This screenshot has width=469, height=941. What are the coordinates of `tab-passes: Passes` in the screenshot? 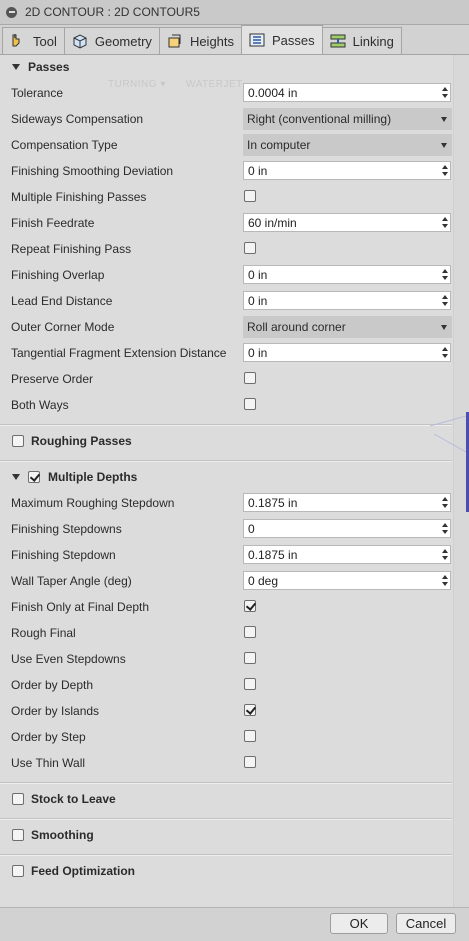 It's located at (282, 39).